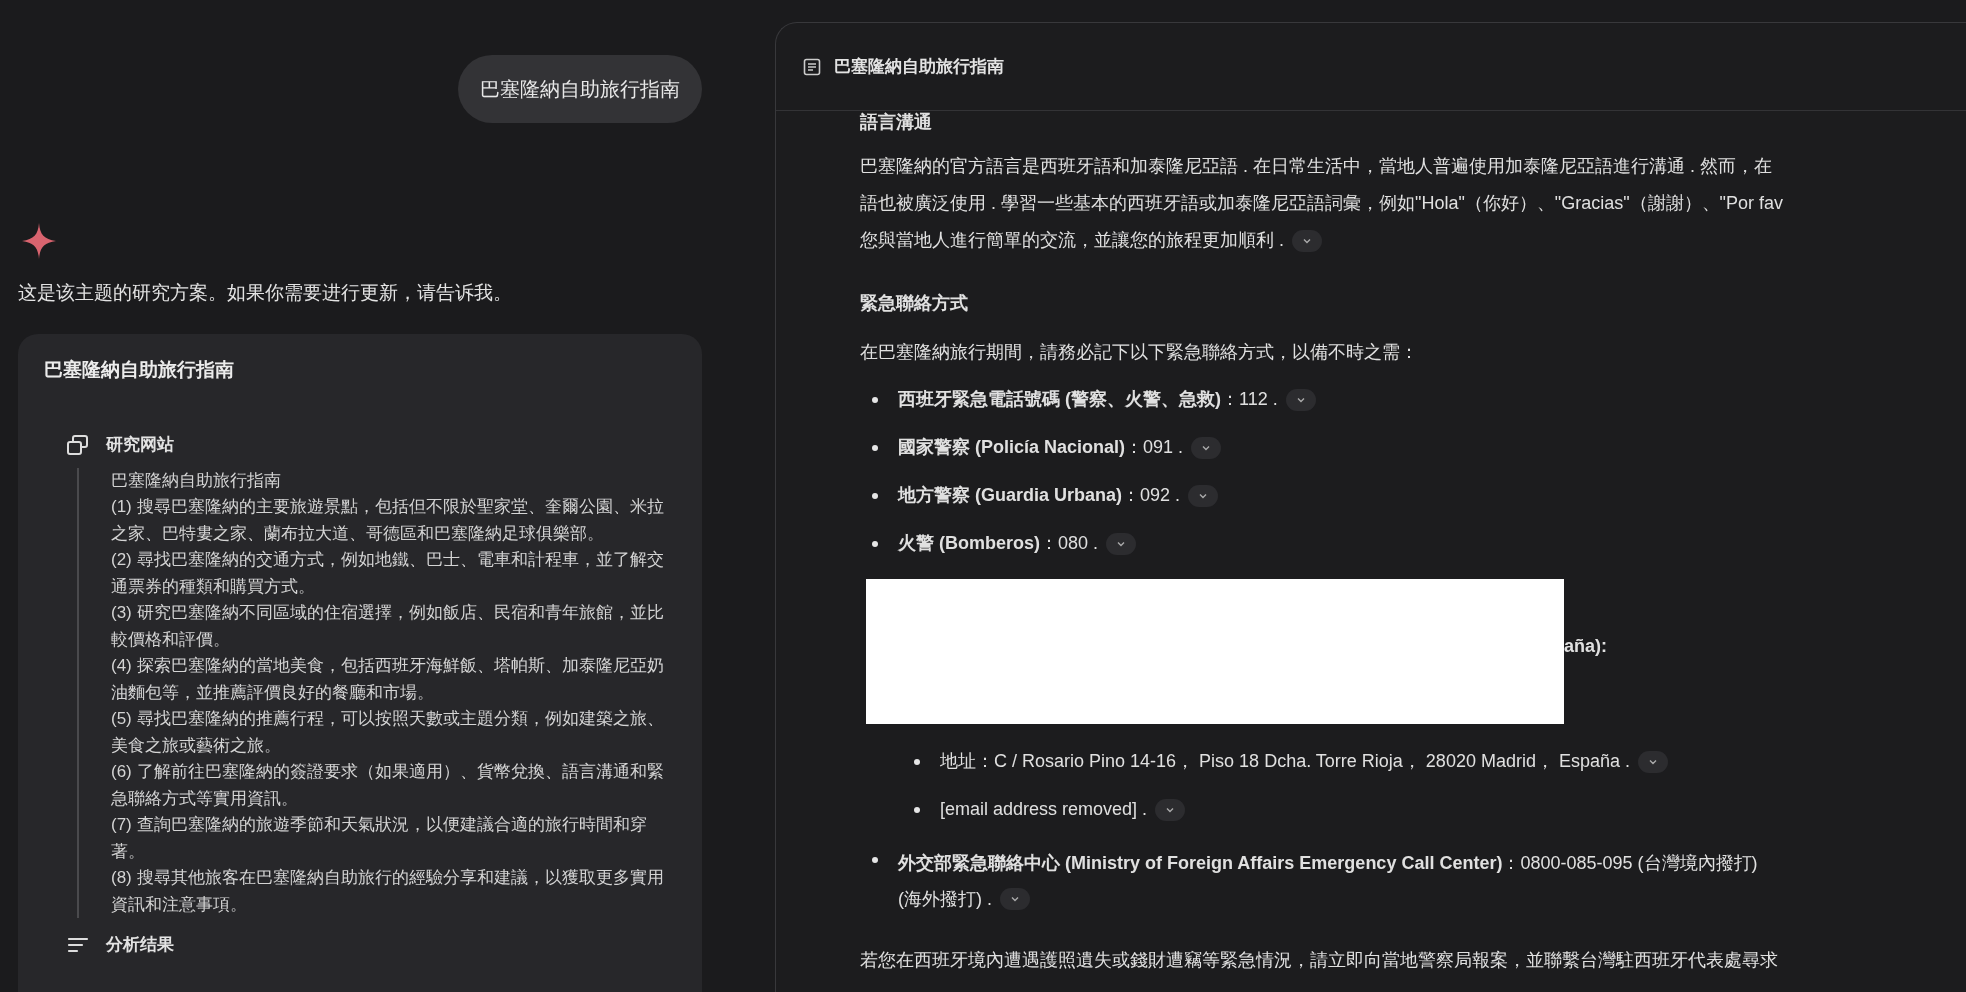  I want to click on stacked-windows-icon, so click(78, 444).